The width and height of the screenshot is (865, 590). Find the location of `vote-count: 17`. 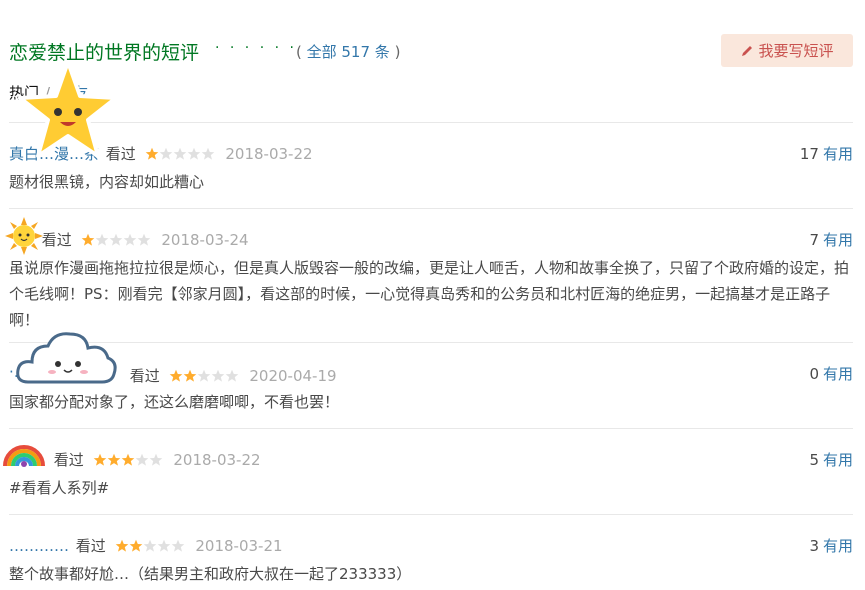

vote-count: 17 is located at coordinates (809, 154).